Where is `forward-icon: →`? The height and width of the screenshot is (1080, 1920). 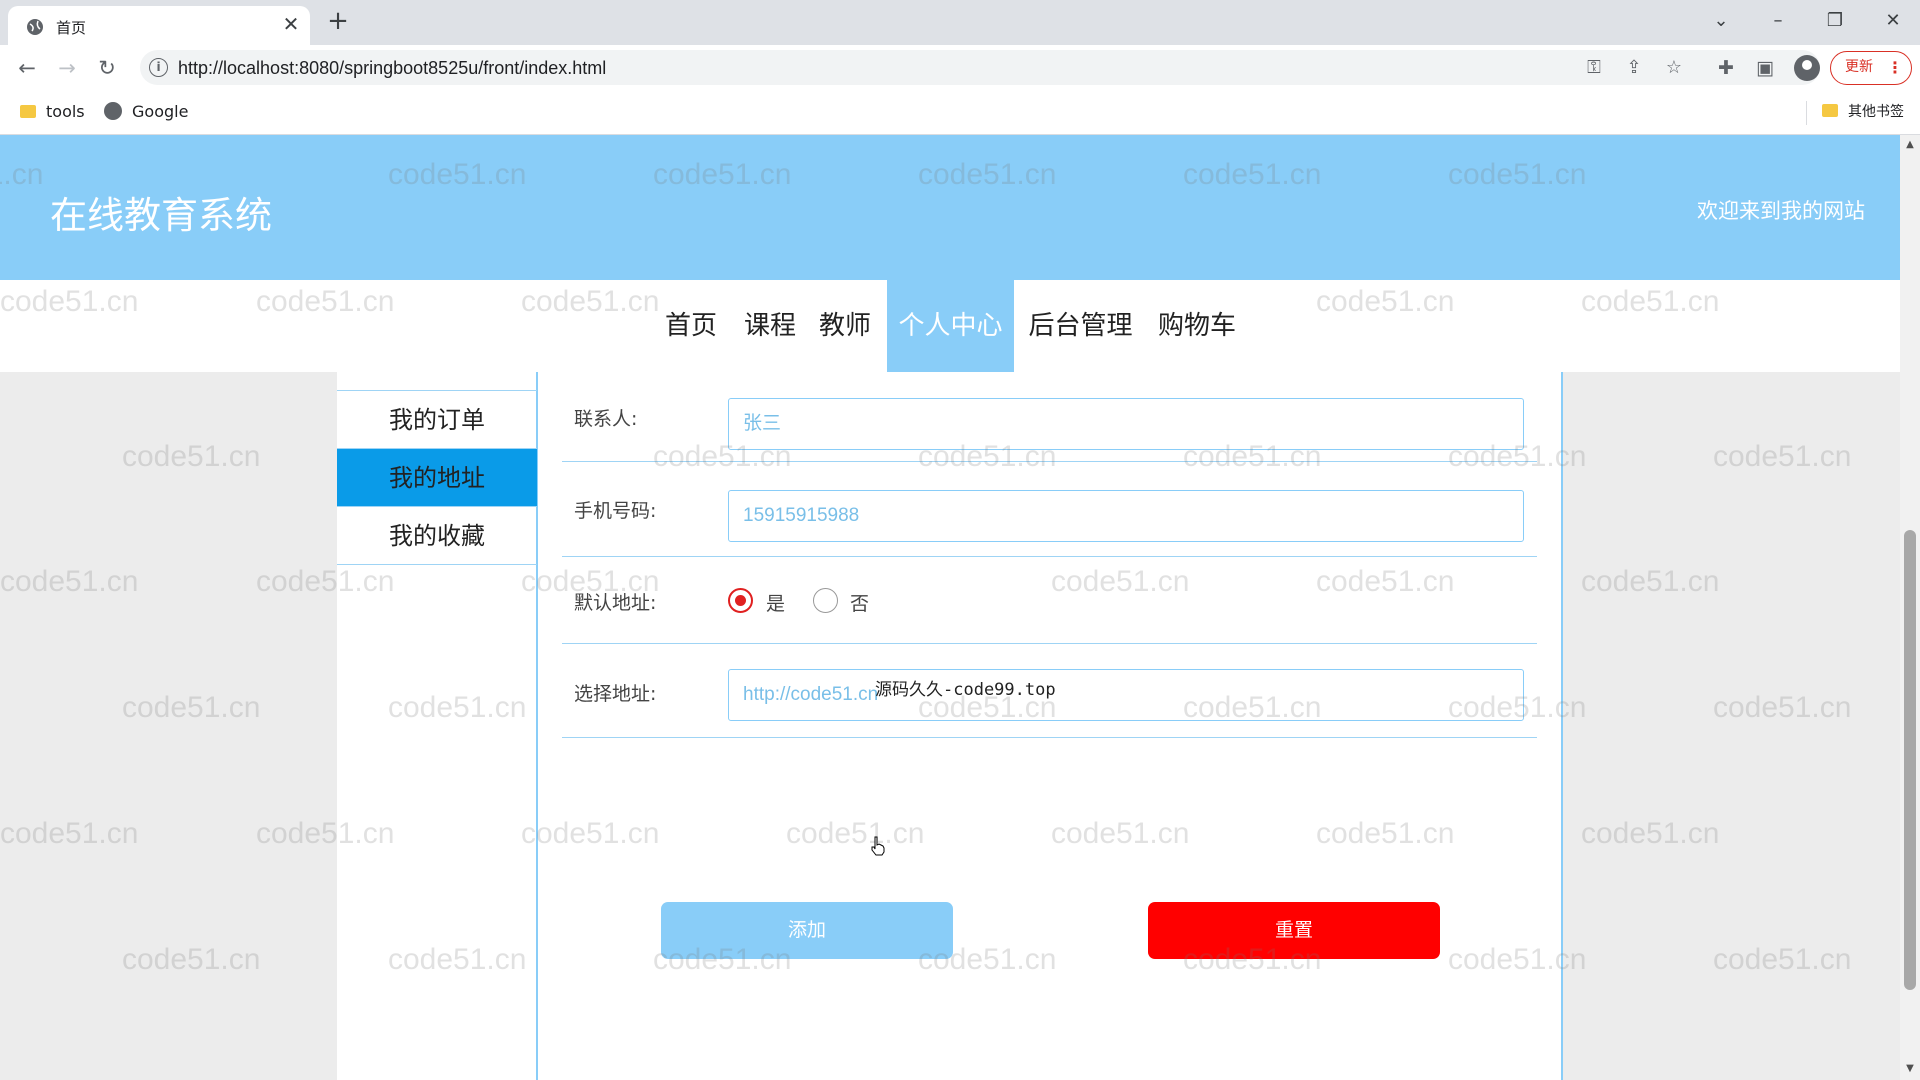 forward-icon: → is located at coordinates (67, 68).